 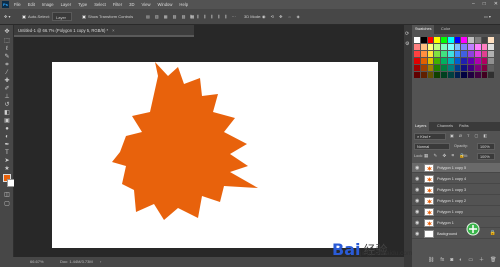 What do you see at coordinates (456, 201) in the screenshot?
I see `layer-row: ◉ Polygon 1 copy 2` at bounding box center [456, 201].